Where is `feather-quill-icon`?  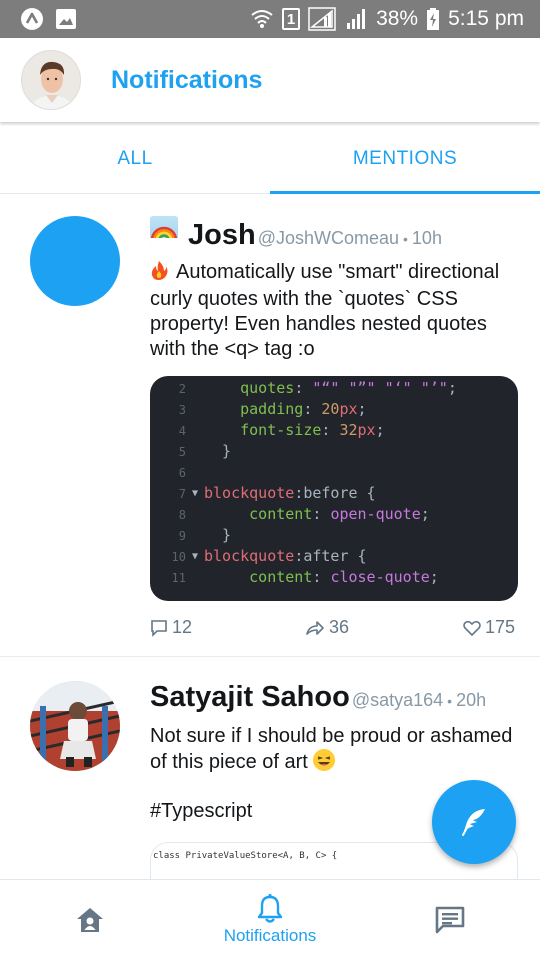
feather-quill-icon is located at coordinates (473, 822).